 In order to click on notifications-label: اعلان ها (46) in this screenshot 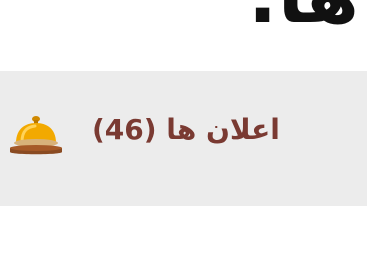, I will do `click(186, 129)`.